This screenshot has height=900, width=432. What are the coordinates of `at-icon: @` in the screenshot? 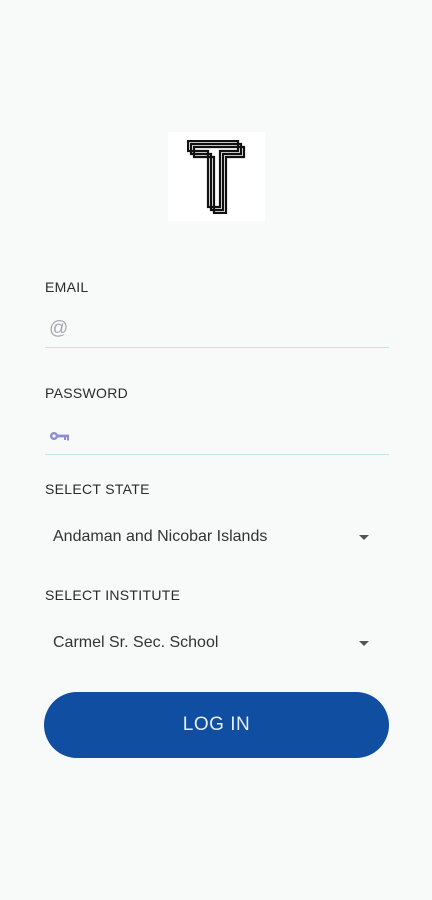 It's located at (59, 328).